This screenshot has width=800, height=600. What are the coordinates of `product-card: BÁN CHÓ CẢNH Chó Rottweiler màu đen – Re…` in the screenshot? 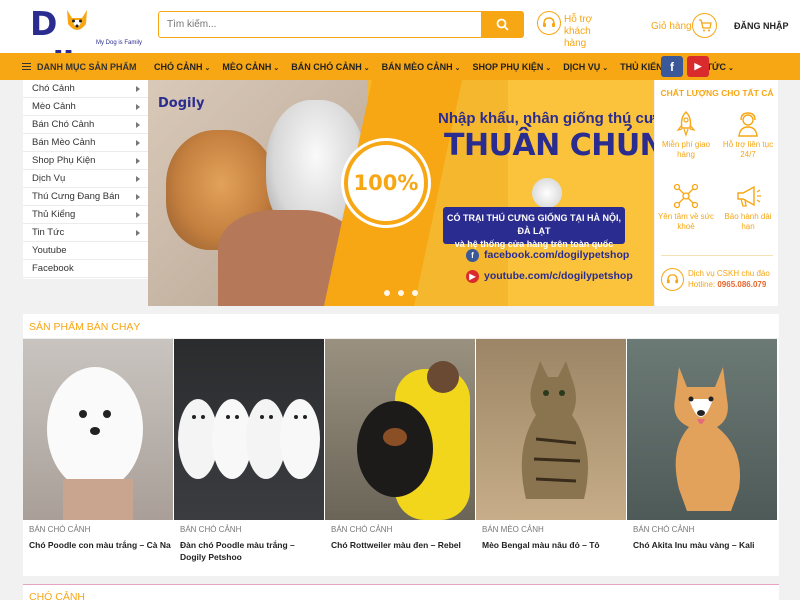 It's located at (400, 457).